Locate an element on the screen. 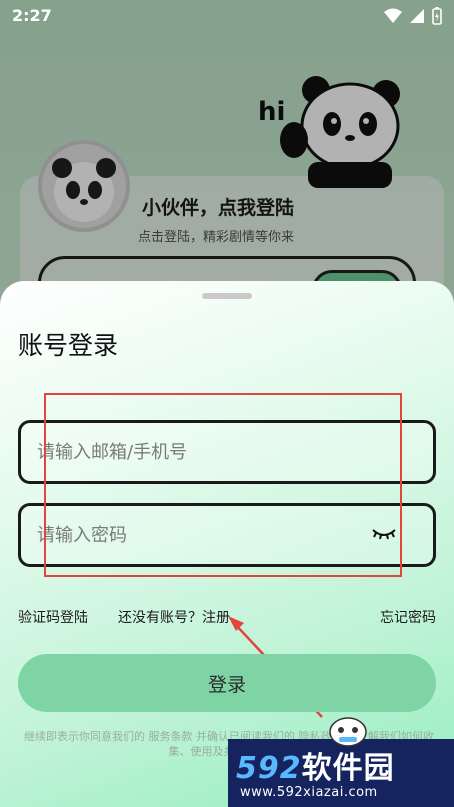  sms-login-link: 验证码登陆 is located at coordinates (53, 617).